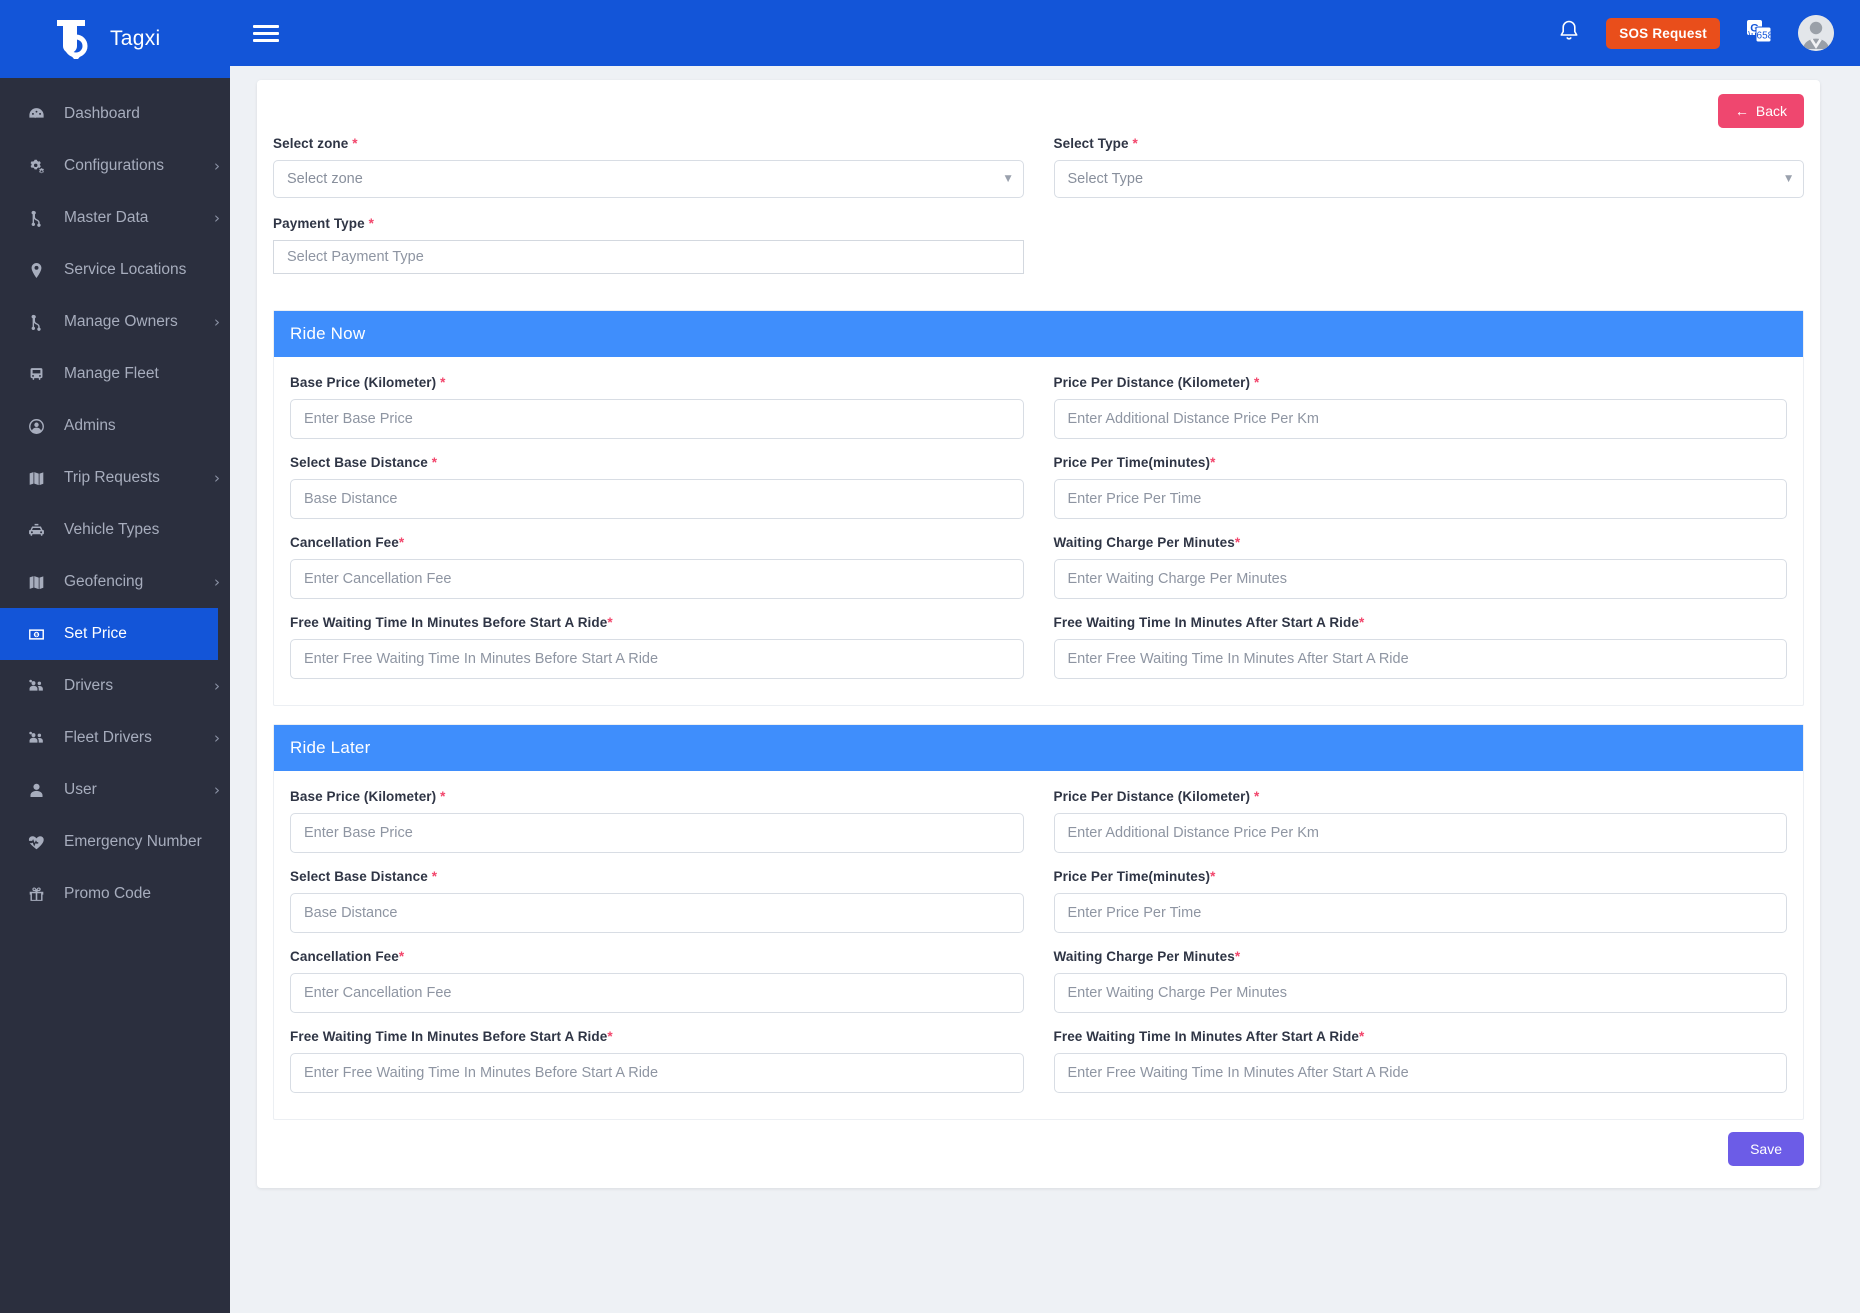 The height and width of the screenshot is (1313, 1860). I want to click on sidebar-item-label: Drivers, so click(89, 685).